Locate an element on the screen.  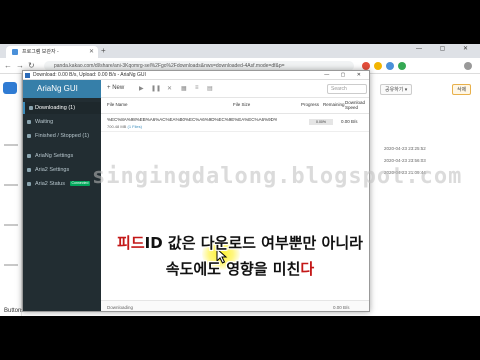
column-download-speed: Download Speed is located at coordinates (357, 105).